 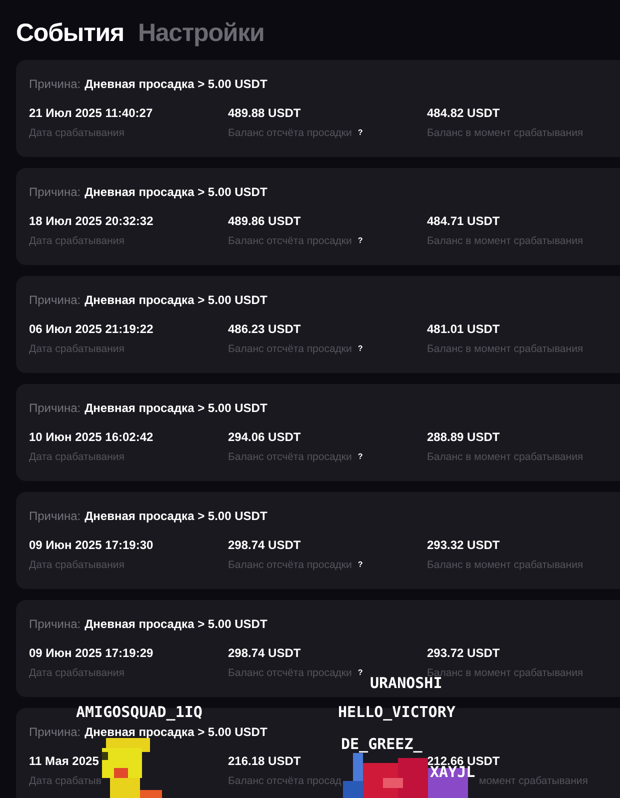 What do you see at coordinates (65, 781) in the screenshot?
I see `trigger-date-label: Дата срабатыв` at bounding box center [65, 781].